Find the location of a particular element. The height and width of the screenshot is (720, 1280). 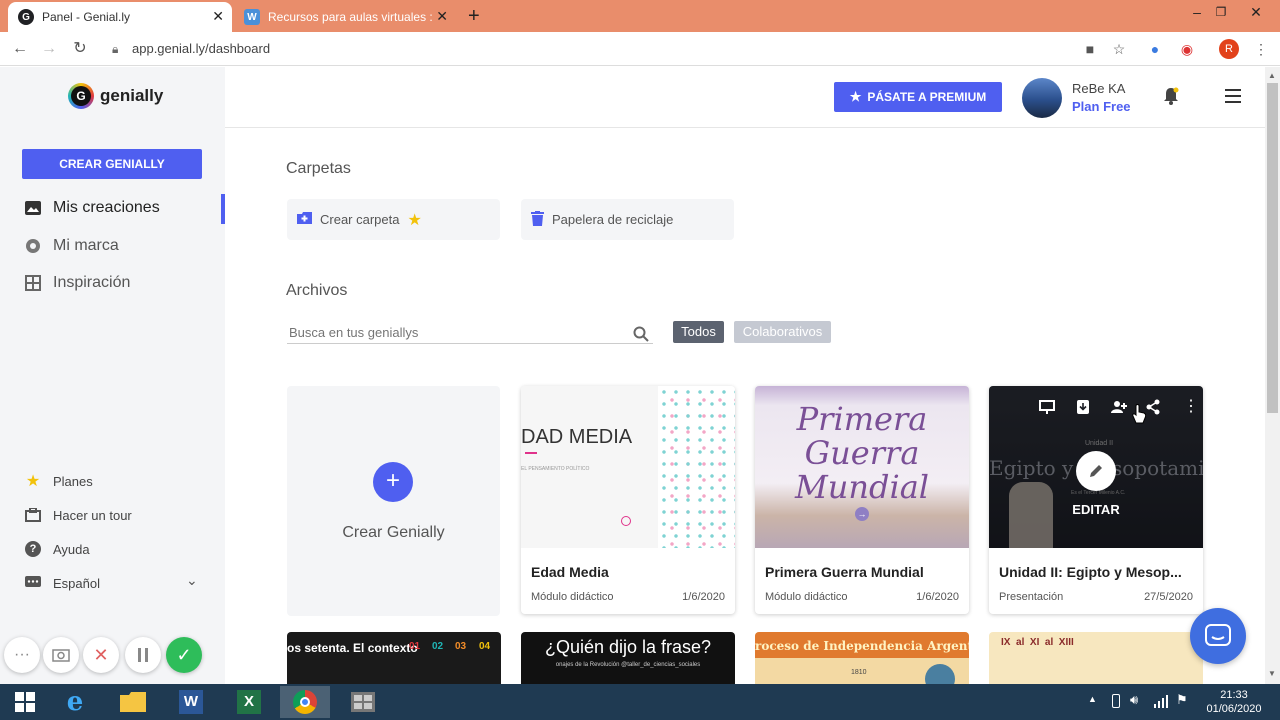

filter-collab-button: Colaborativos is located at coordinates (782, 332).